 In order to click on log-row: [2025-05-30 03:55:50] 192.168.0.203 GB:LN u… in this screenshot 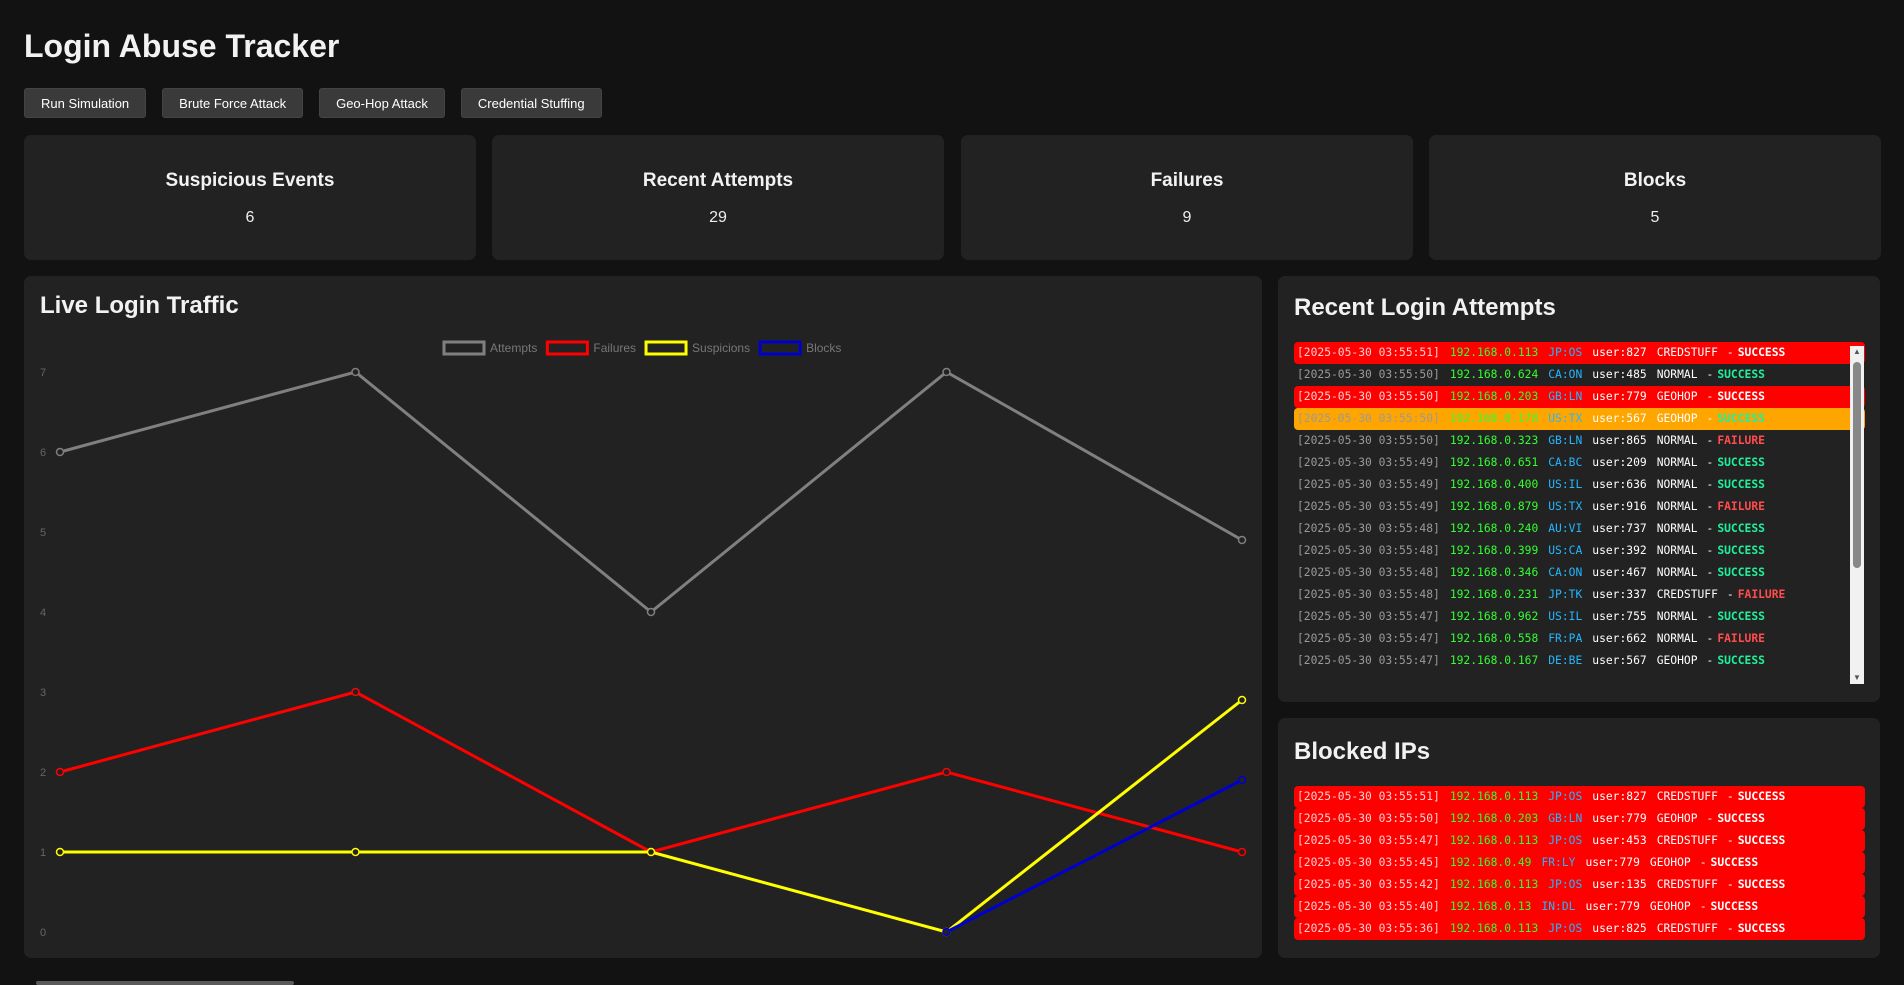, I will do `click(1579, 819)`.